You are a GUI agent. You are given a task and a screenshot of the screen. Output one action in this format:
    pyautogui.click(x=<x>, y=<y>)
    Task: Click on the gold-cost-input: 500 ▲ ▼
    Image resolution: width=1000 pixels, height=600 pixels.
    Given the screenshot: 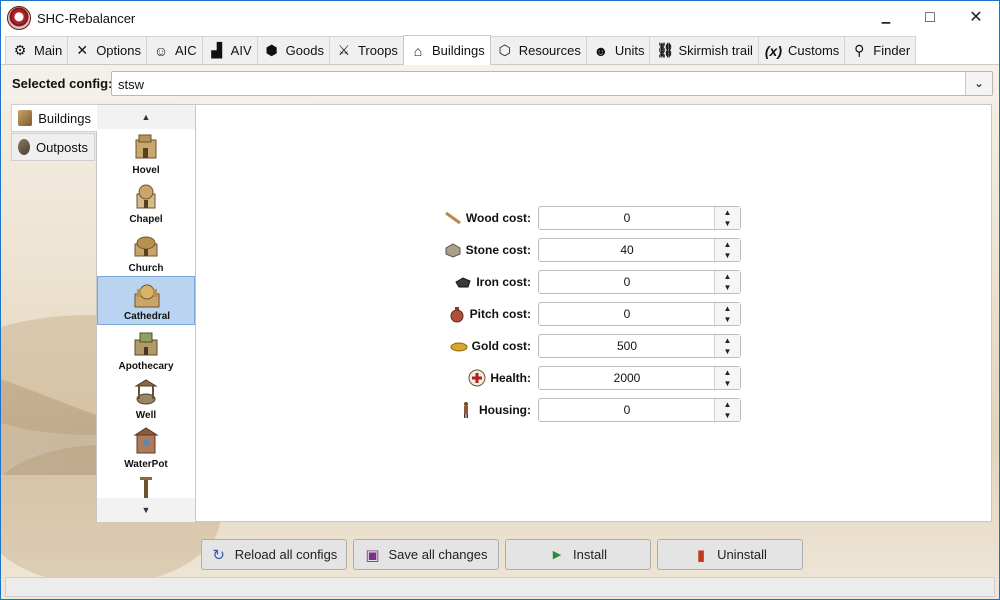 What is the action you would take?
    pyautogui.click(x=639, y=346)
    